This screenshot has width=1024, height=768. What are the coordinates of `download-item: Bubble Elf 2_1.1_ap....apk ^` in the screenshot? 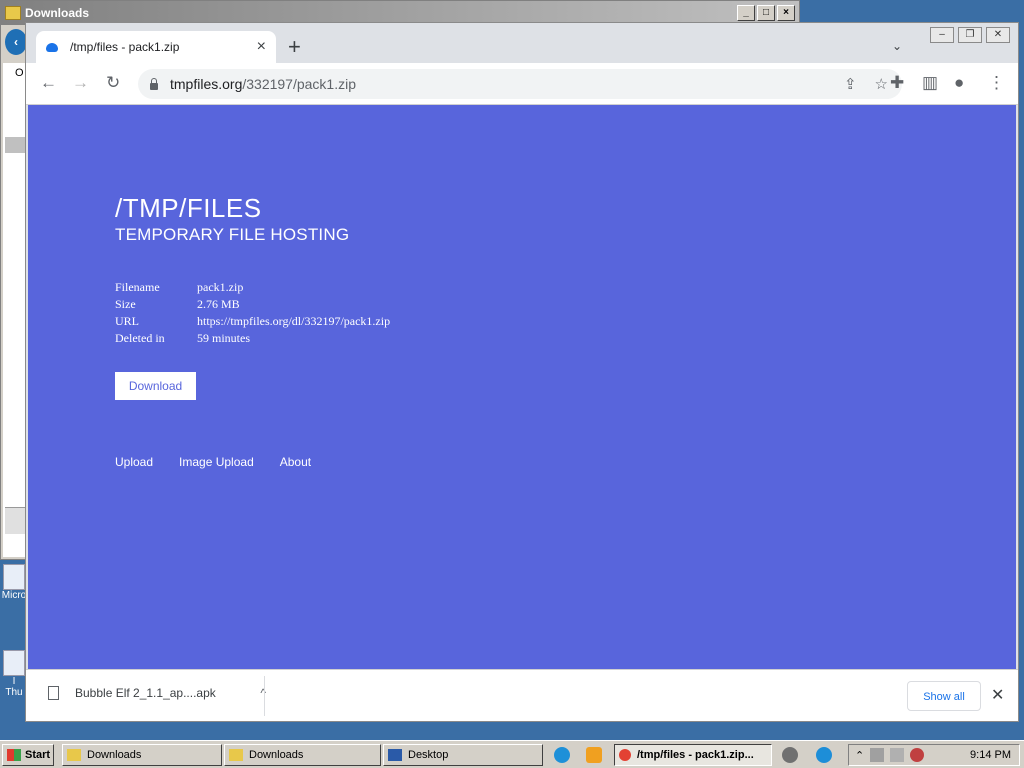 It's located at (157, 693).